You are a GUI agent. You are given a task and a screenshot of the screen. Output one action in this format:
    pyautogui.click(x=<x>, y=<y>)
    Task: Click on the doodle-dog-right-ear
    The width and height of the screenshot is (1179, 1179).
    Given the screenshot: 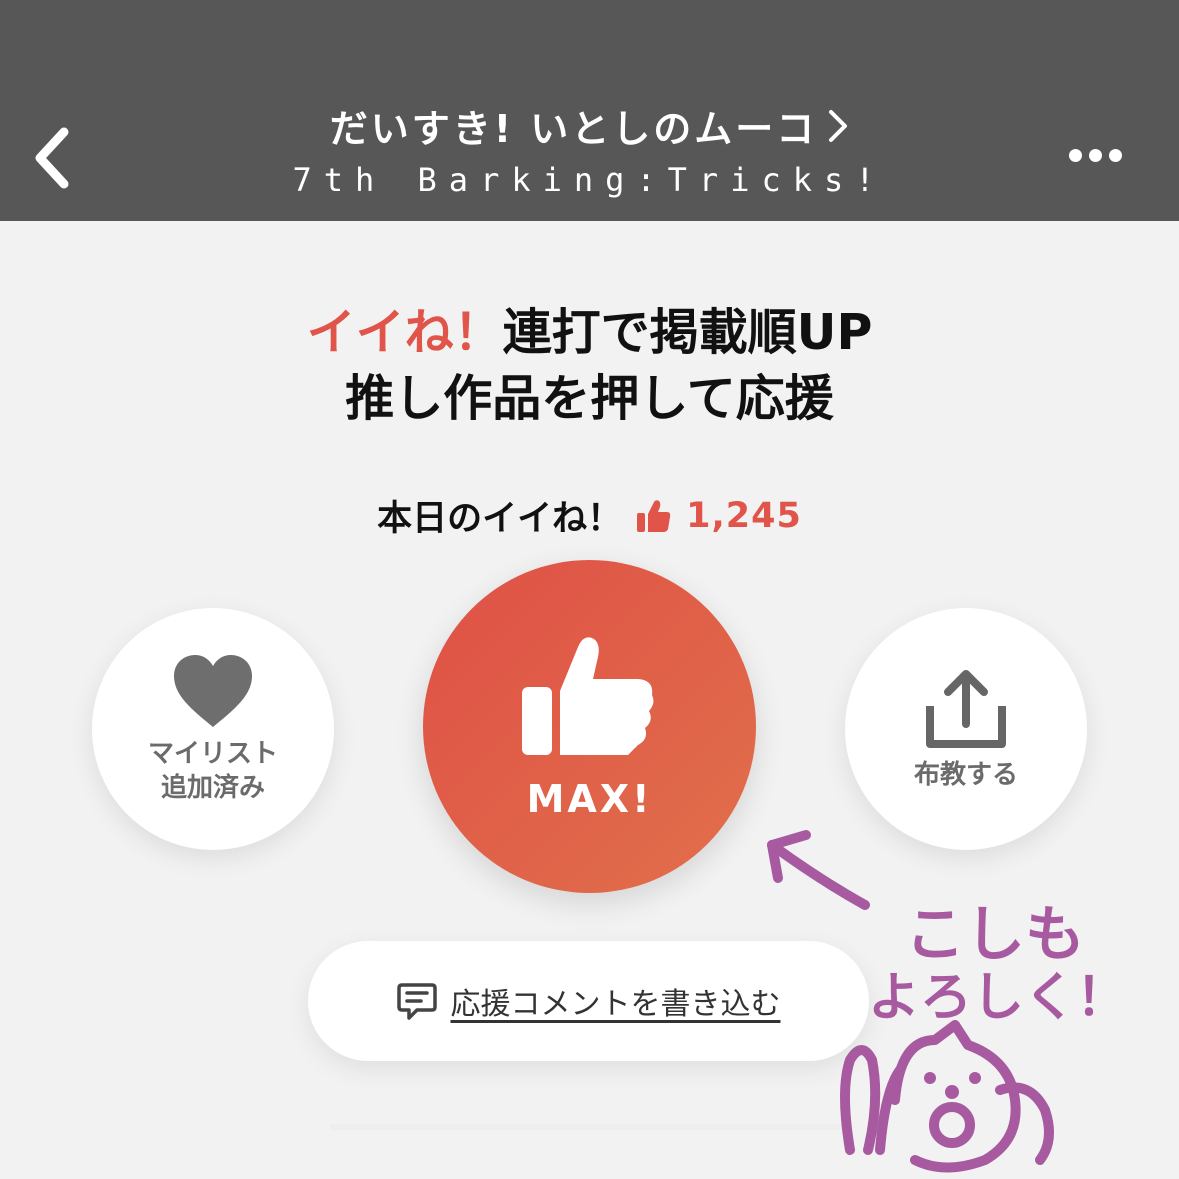 What is the action you would take?
    pyautogui.click(x=890, y=1110)
    